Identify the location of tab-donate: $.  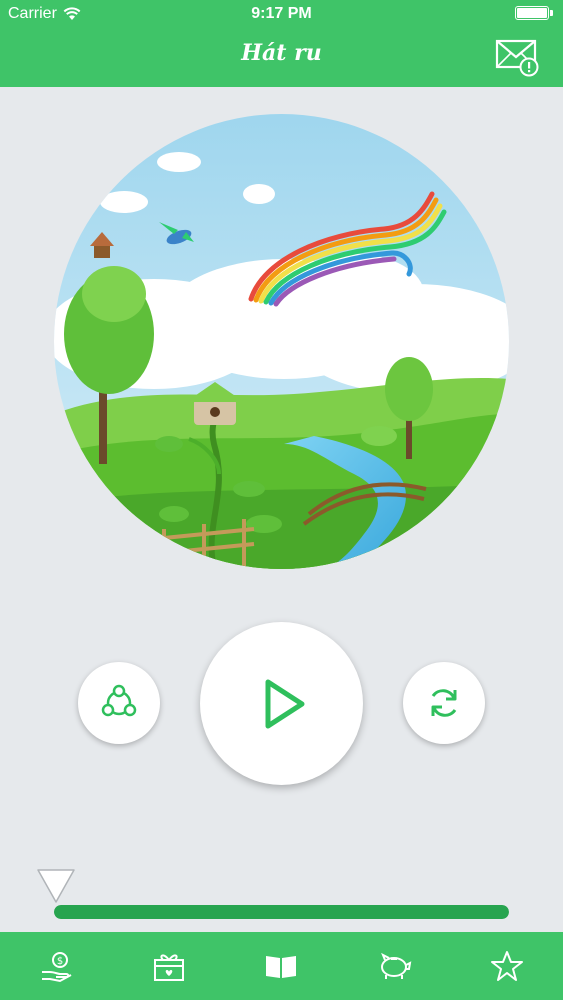
(56, 966).